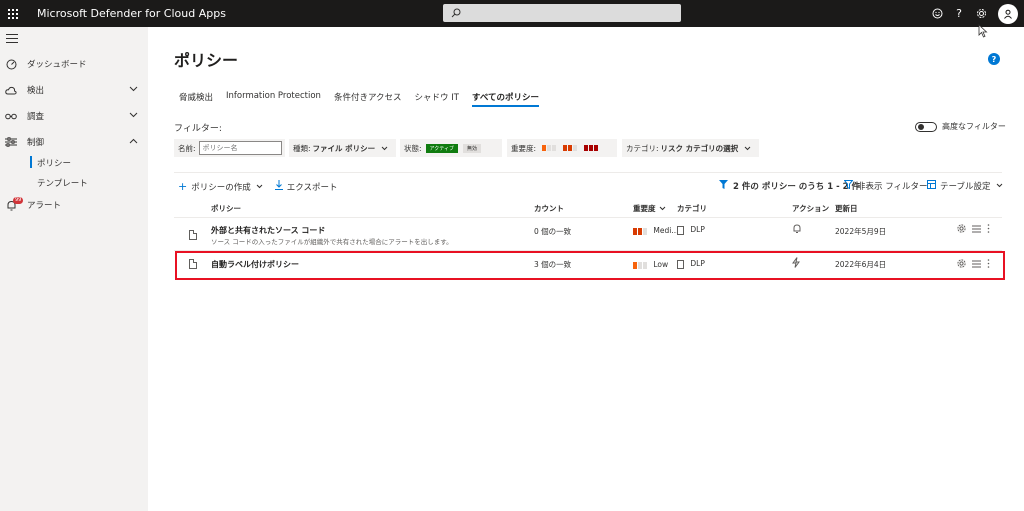 The image size is (1024, 511). Describe the element at coordinates (332, 242) in the screenshot. I see `policy-description: ソース コードの入ったファイルが組織外で共有された場合にアラートを出します。` at that location.